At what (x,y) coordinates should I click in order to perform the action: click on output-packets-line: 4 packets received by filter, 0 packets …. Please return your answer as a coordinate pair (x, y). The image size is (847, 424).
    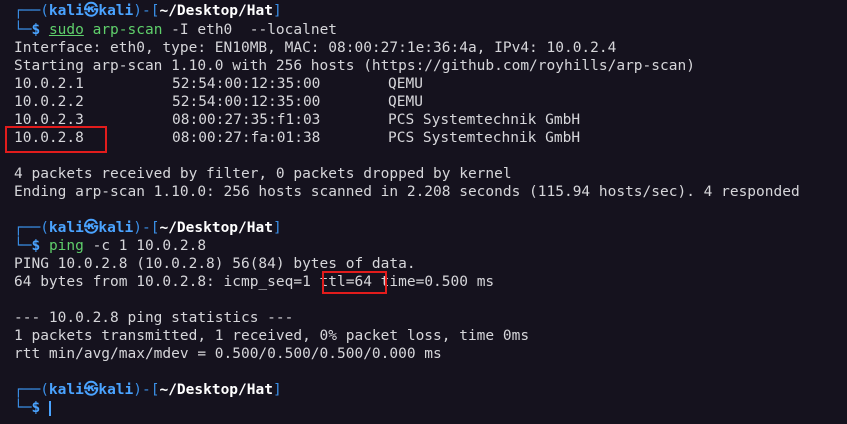
    Looking at the image, I should click on (263, 174).